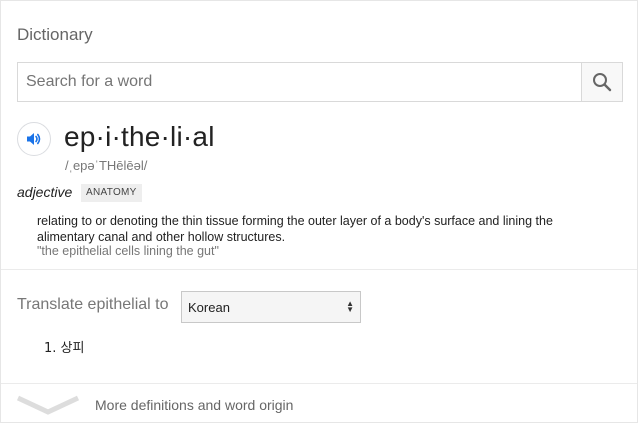  Describe the element at coordinates (271, 307) in the screenshot. I see `language-select: Korean ▲ ▼` at that location.